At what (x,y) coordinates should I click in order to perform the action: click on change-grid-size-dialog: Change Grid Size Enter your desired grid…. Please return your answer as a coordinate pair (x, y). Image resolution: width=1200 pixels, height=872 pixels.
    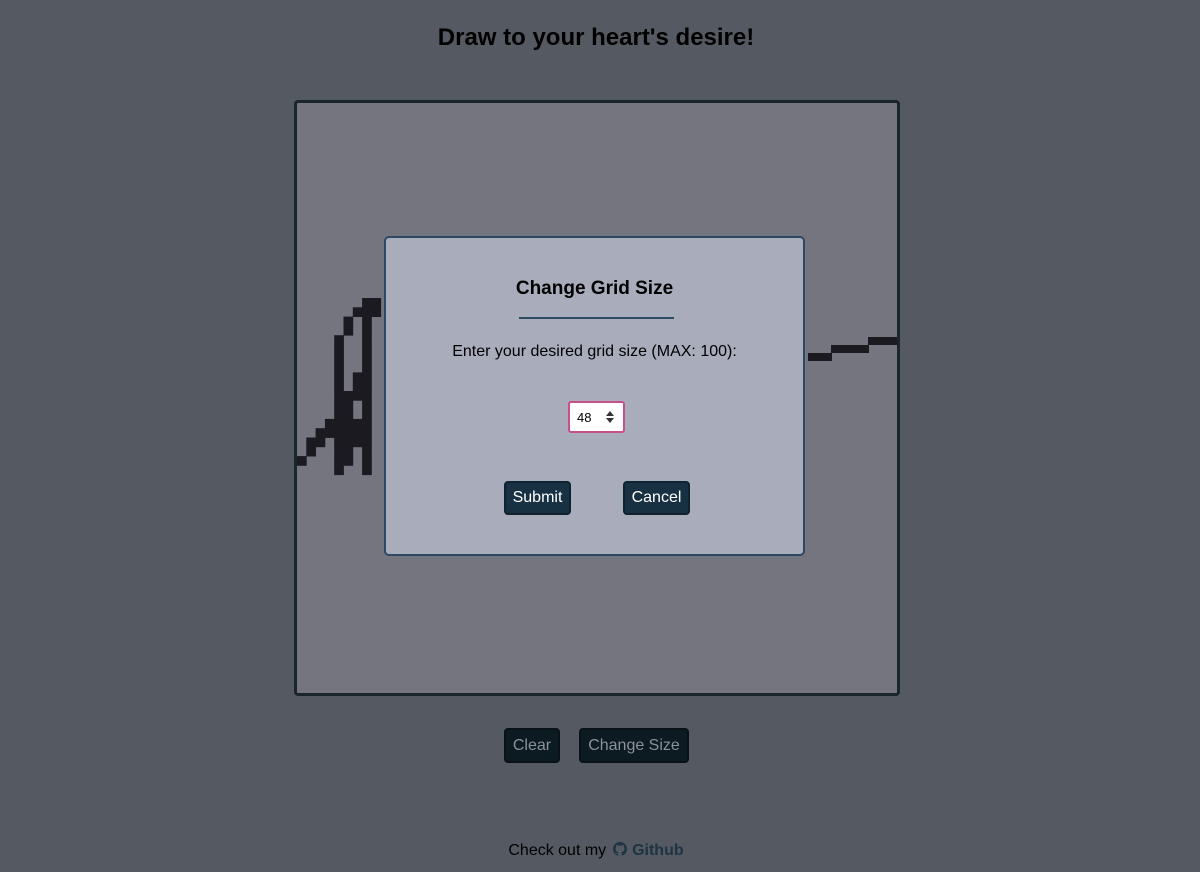
    Looking at the image, I should click on (594, 396).